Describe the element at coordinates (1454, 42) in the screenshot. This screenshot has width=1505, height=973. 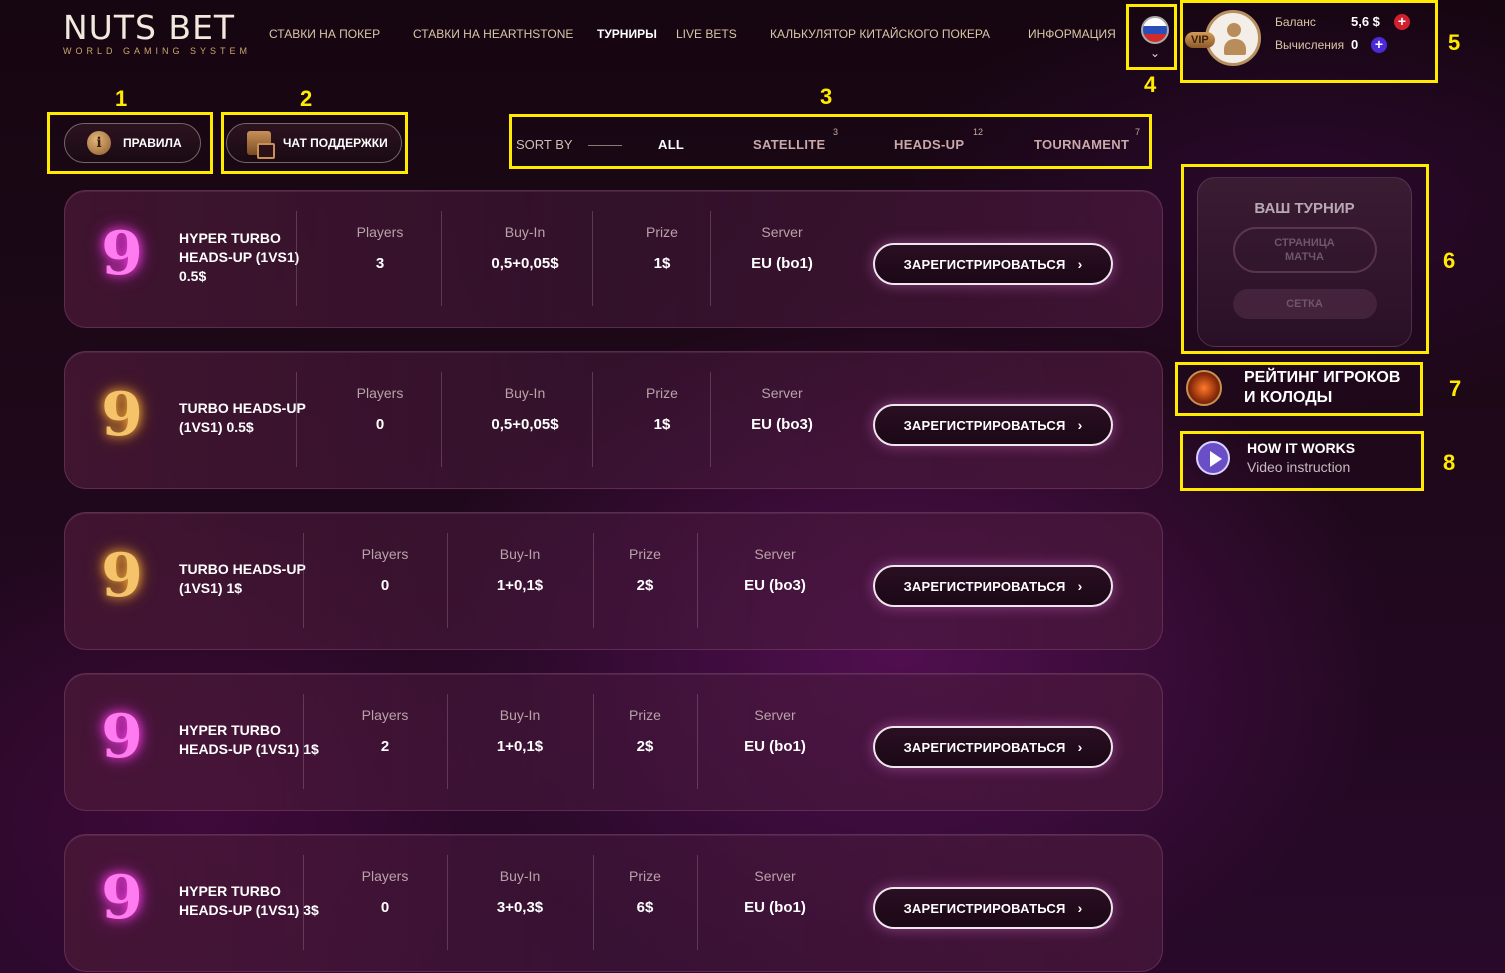
I see `annotation-number-5: 5` at that location.